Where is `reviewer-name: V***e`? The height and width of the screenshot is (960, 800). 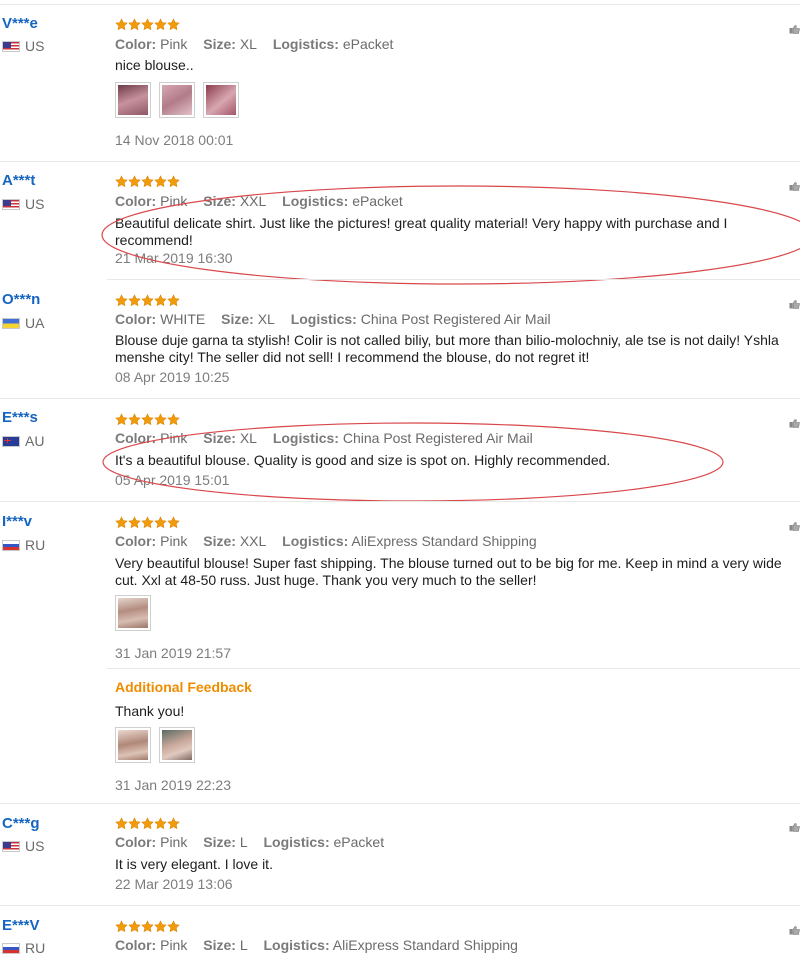
reviewer-name: V***e is located at coordinates (20, 23).